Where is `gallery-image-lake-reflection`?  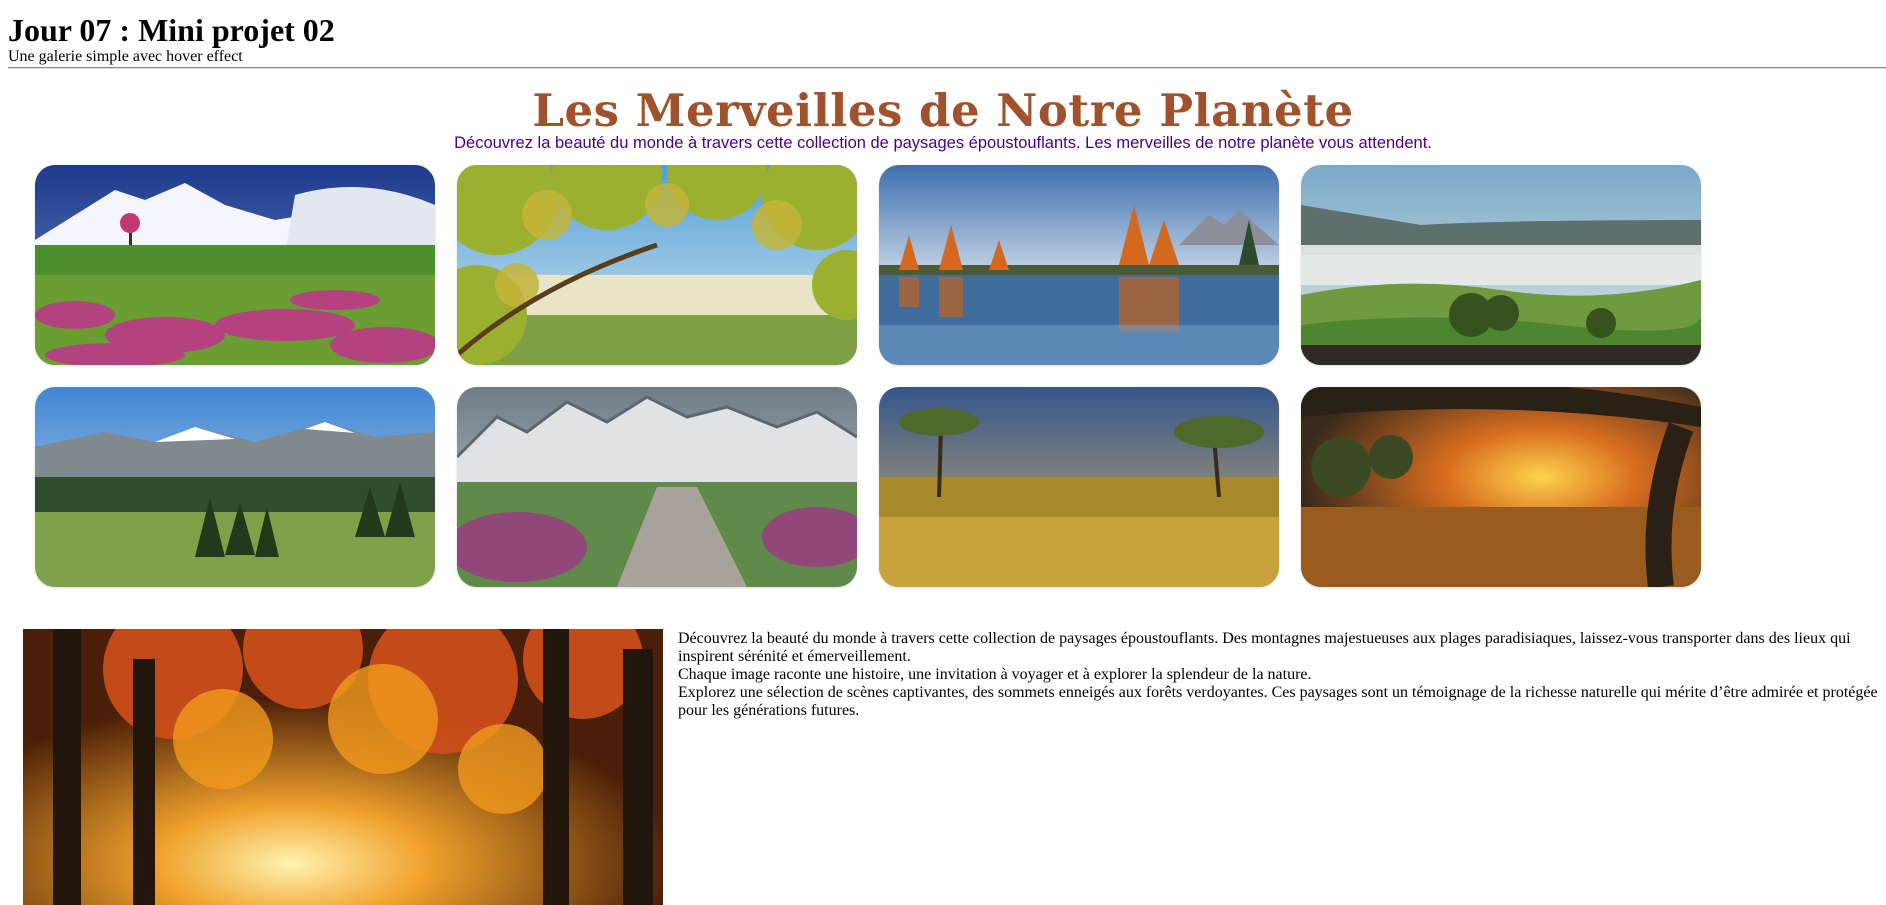
gallery-image-lake-reflection is located at coordinates (1079, 265).